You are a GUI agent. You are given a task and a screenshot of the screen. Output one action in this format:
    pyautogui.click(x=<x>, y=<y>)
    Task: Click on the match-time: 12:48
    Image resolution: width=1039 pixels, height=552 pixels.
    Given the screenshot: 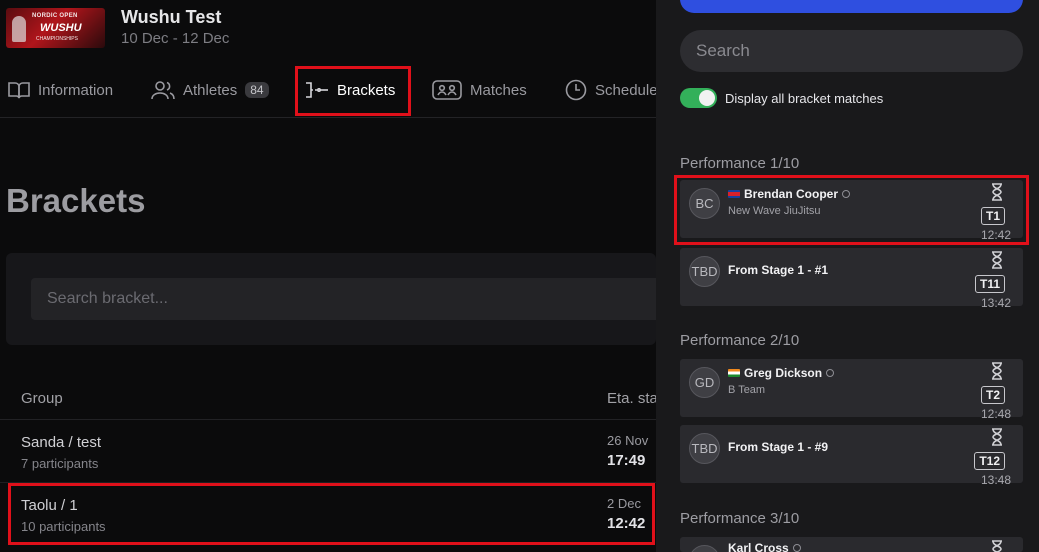 What is the action you would take?
    pyautogui.click(x=995, y=414)
    